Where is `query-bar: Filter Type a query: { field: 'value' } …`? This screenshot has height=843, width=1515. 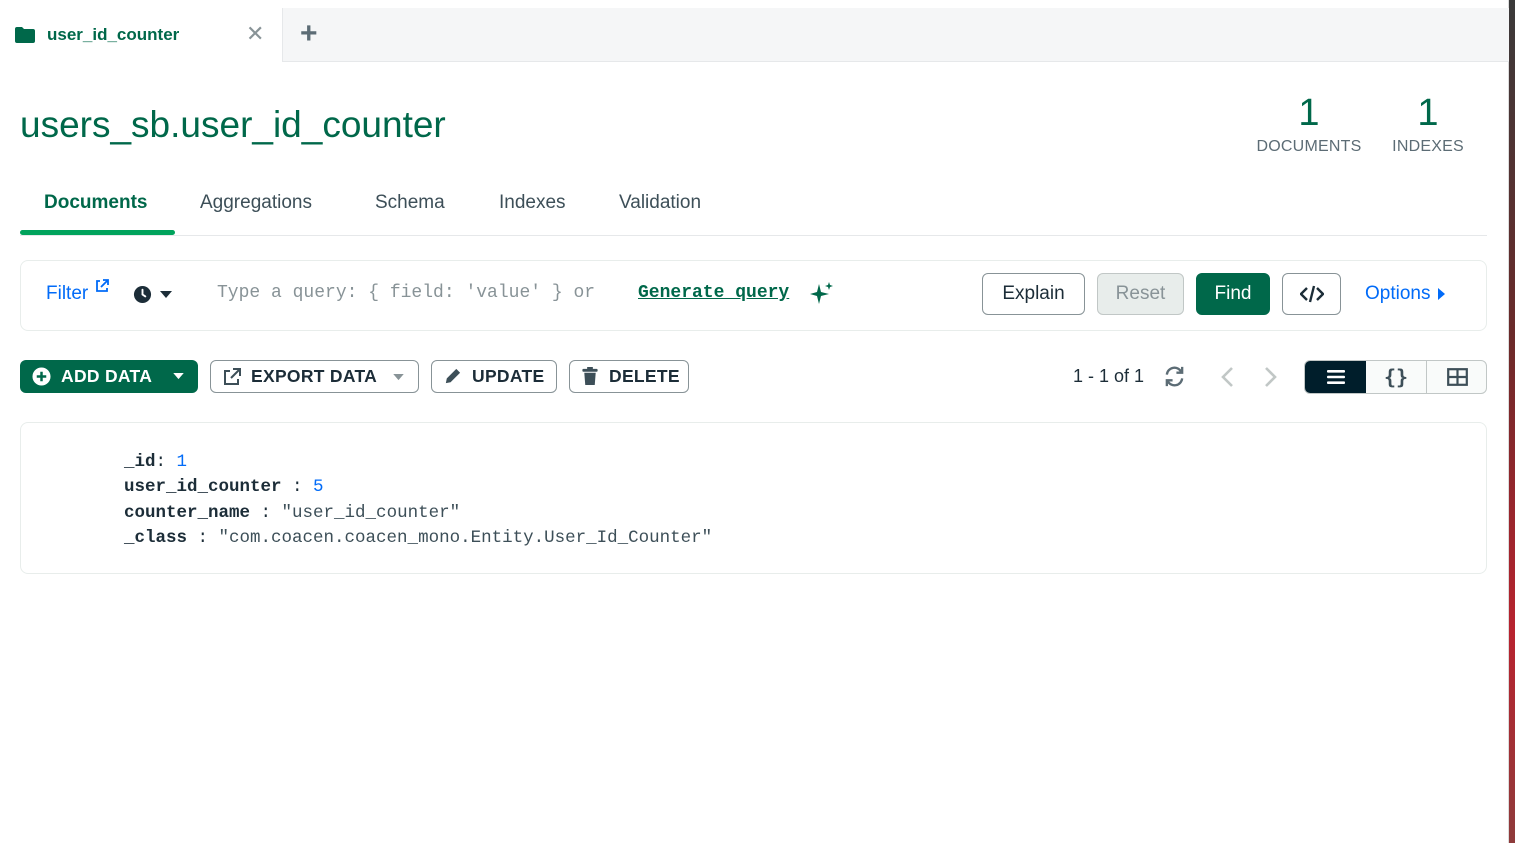
query-bar: Filter Type a query: { field: 'value' } … is located at coordinates (753, 295).